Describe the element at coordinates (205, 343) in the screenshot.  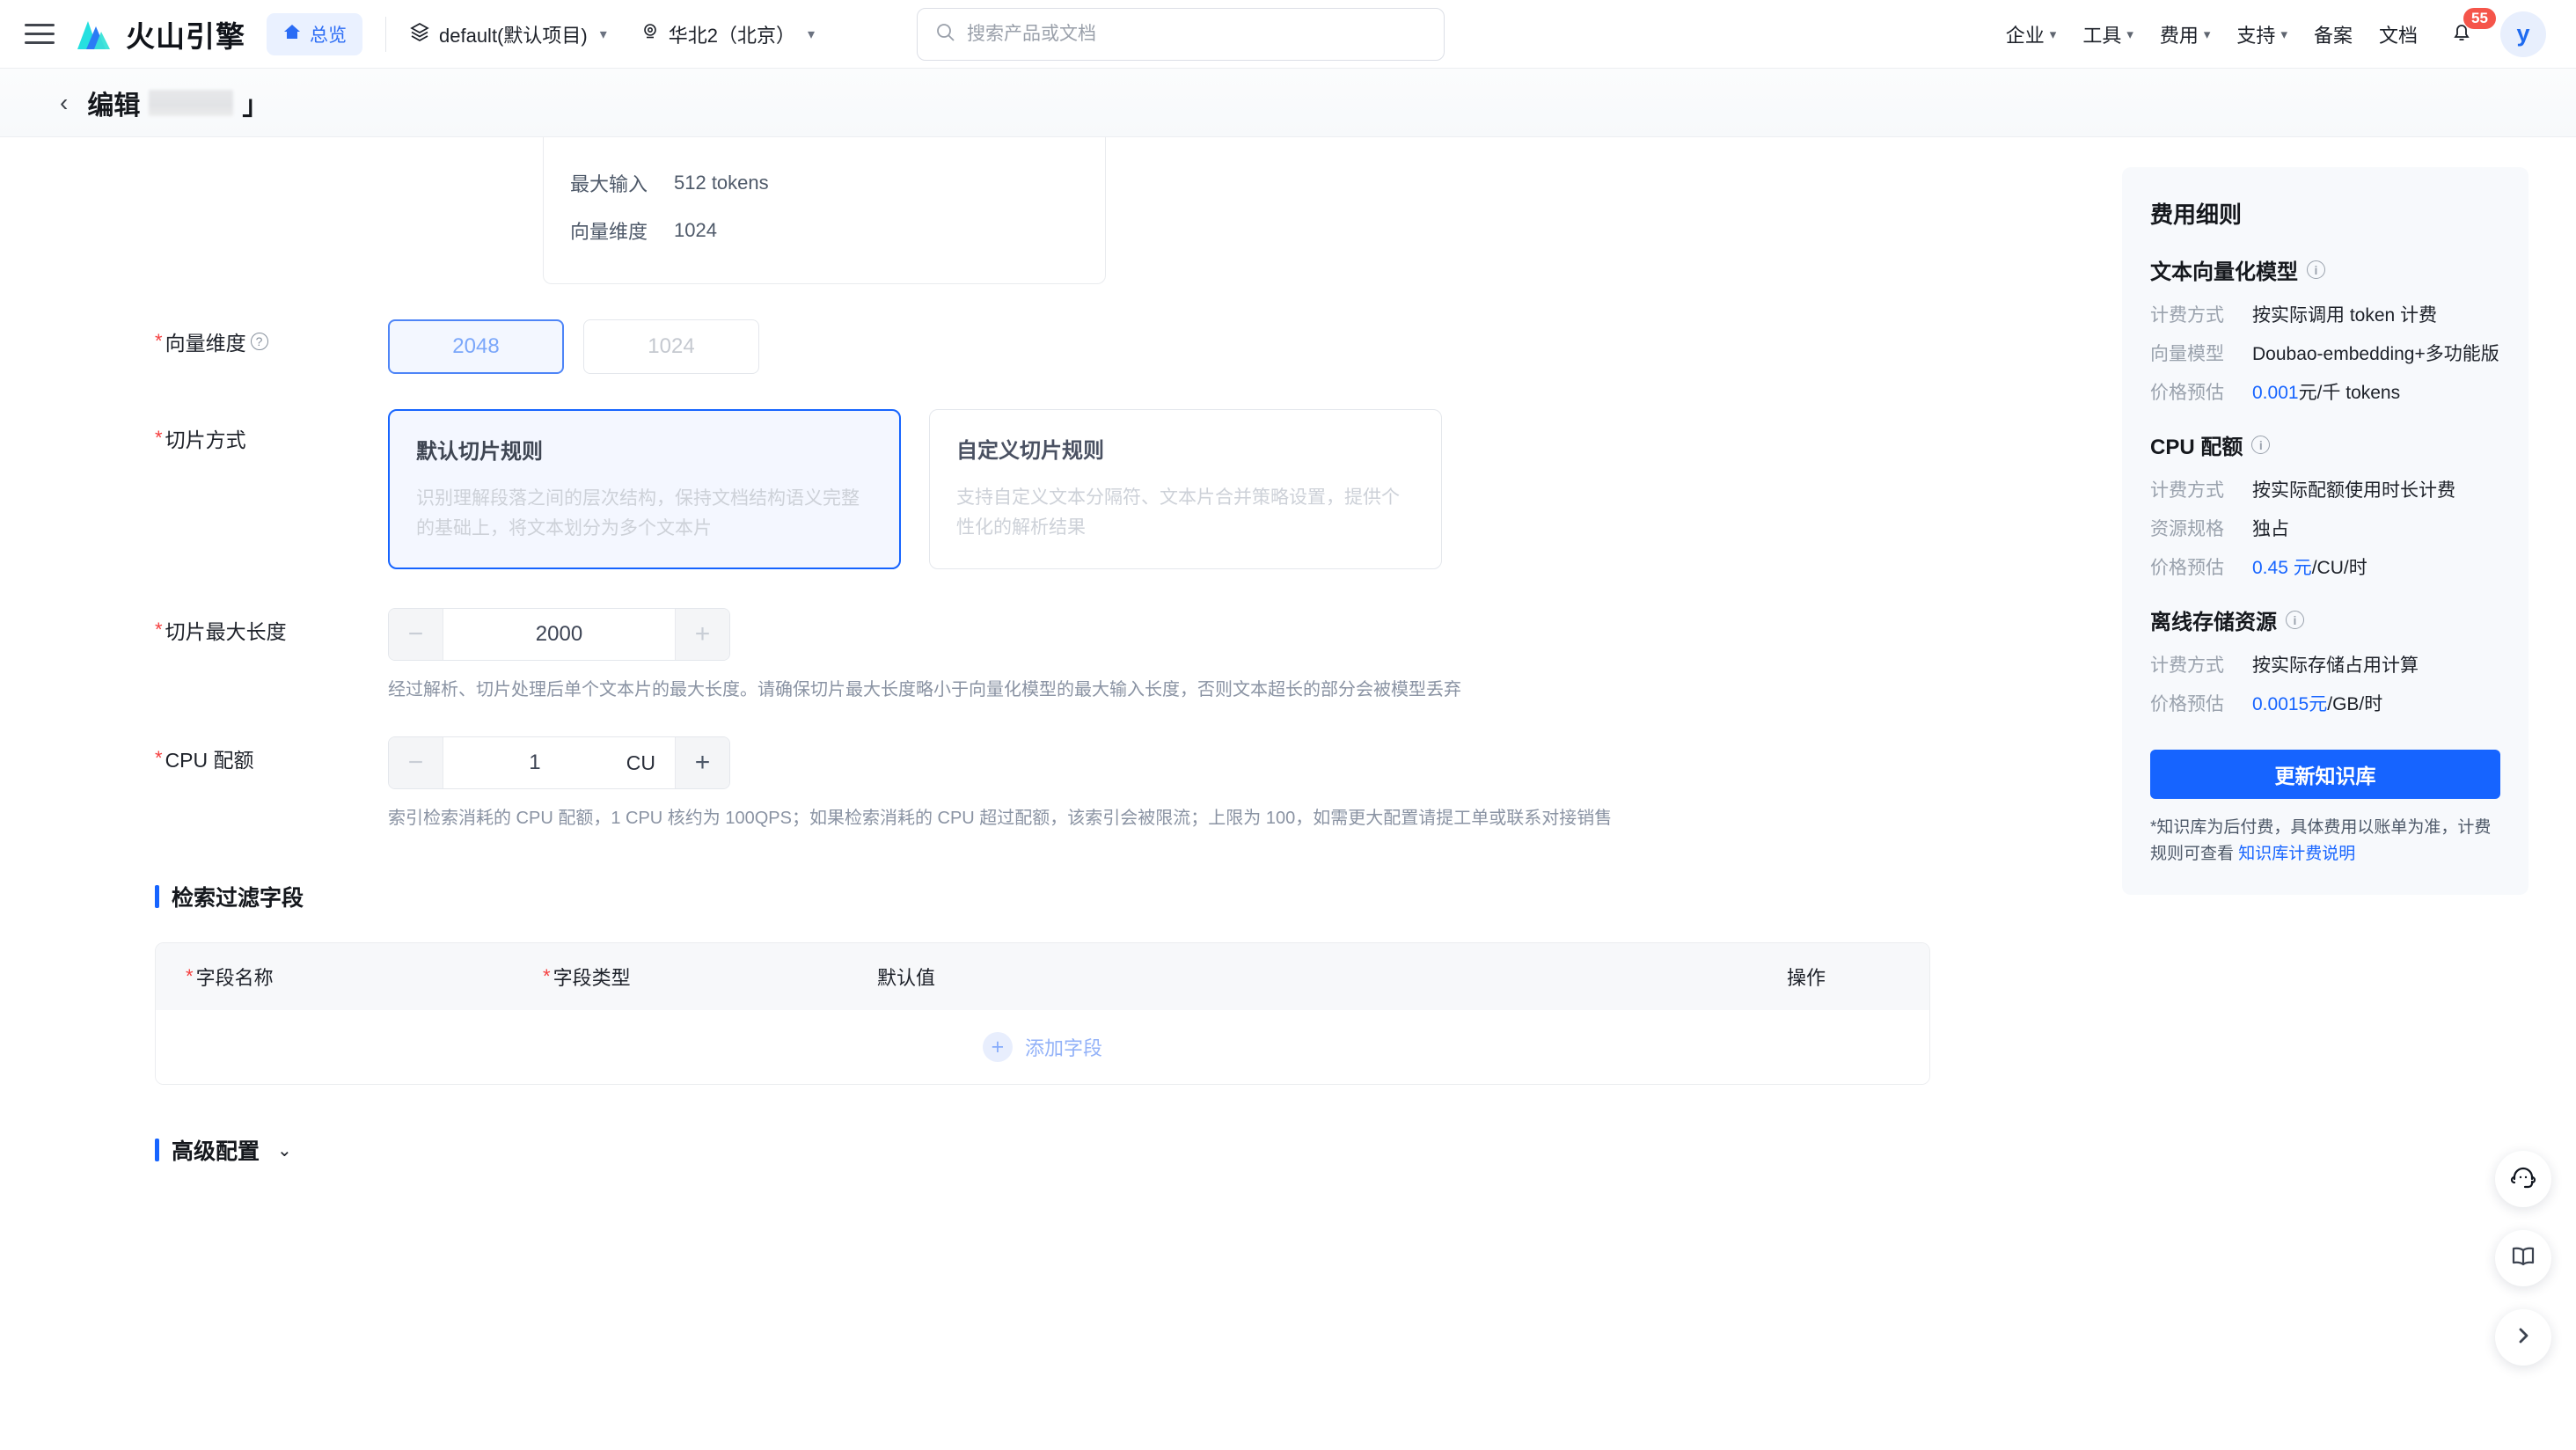
I see `label-text: 向量维度` at that location.